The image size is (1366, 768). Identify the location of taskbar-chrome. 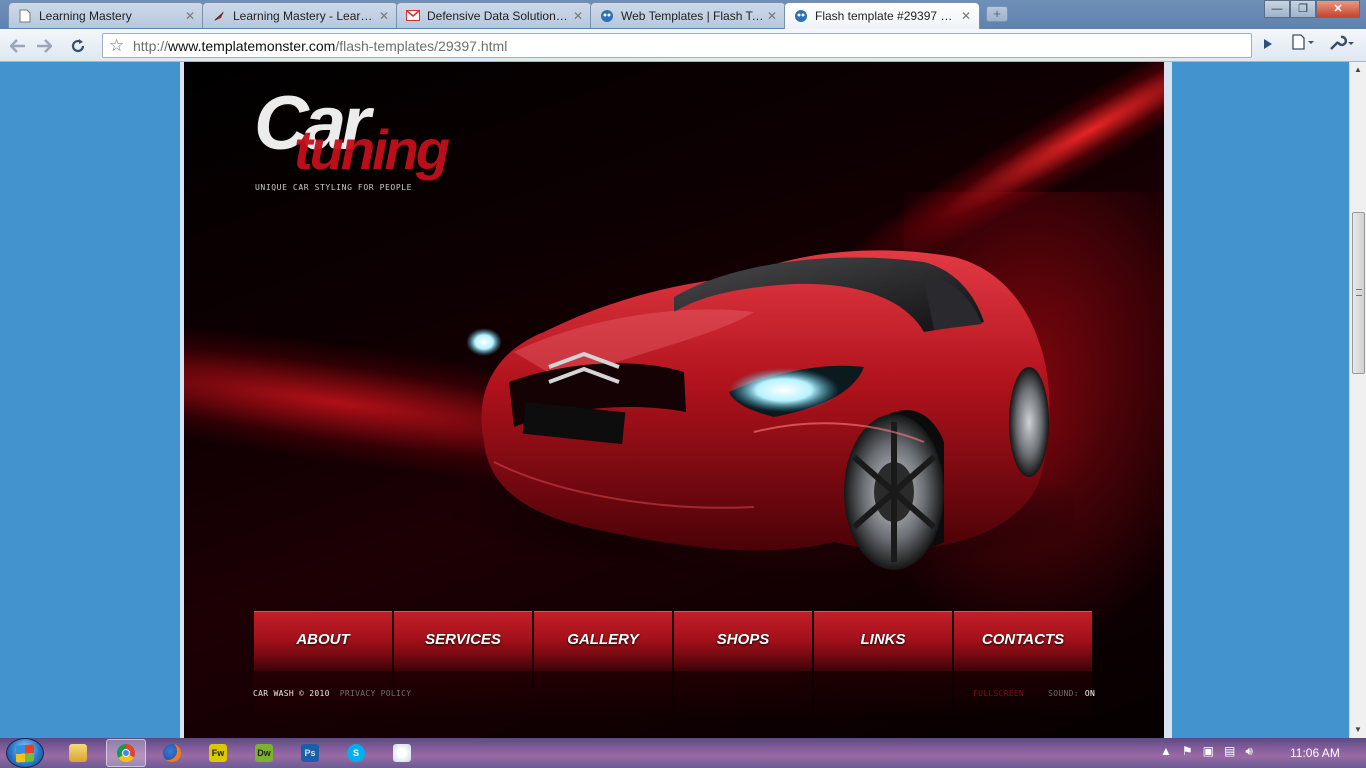
(126, 753).